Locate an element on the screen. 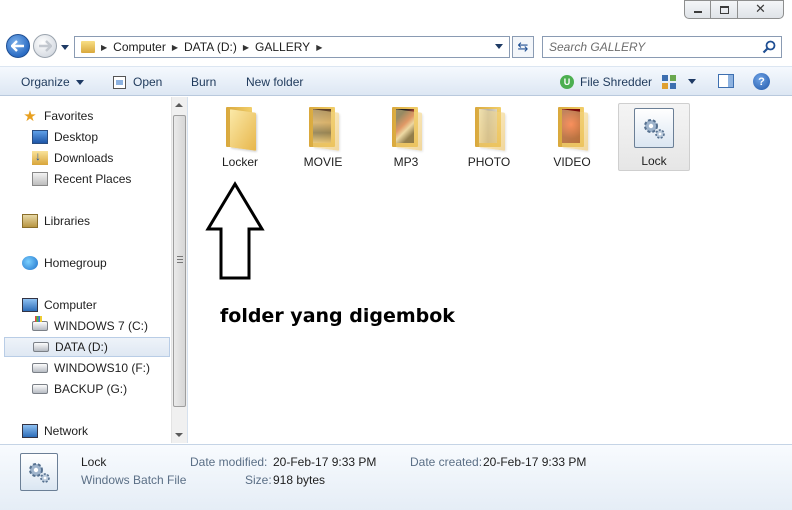 This screenshot has width=792, height=510. close-icon: ✕ is located at coordinates (760, 9).